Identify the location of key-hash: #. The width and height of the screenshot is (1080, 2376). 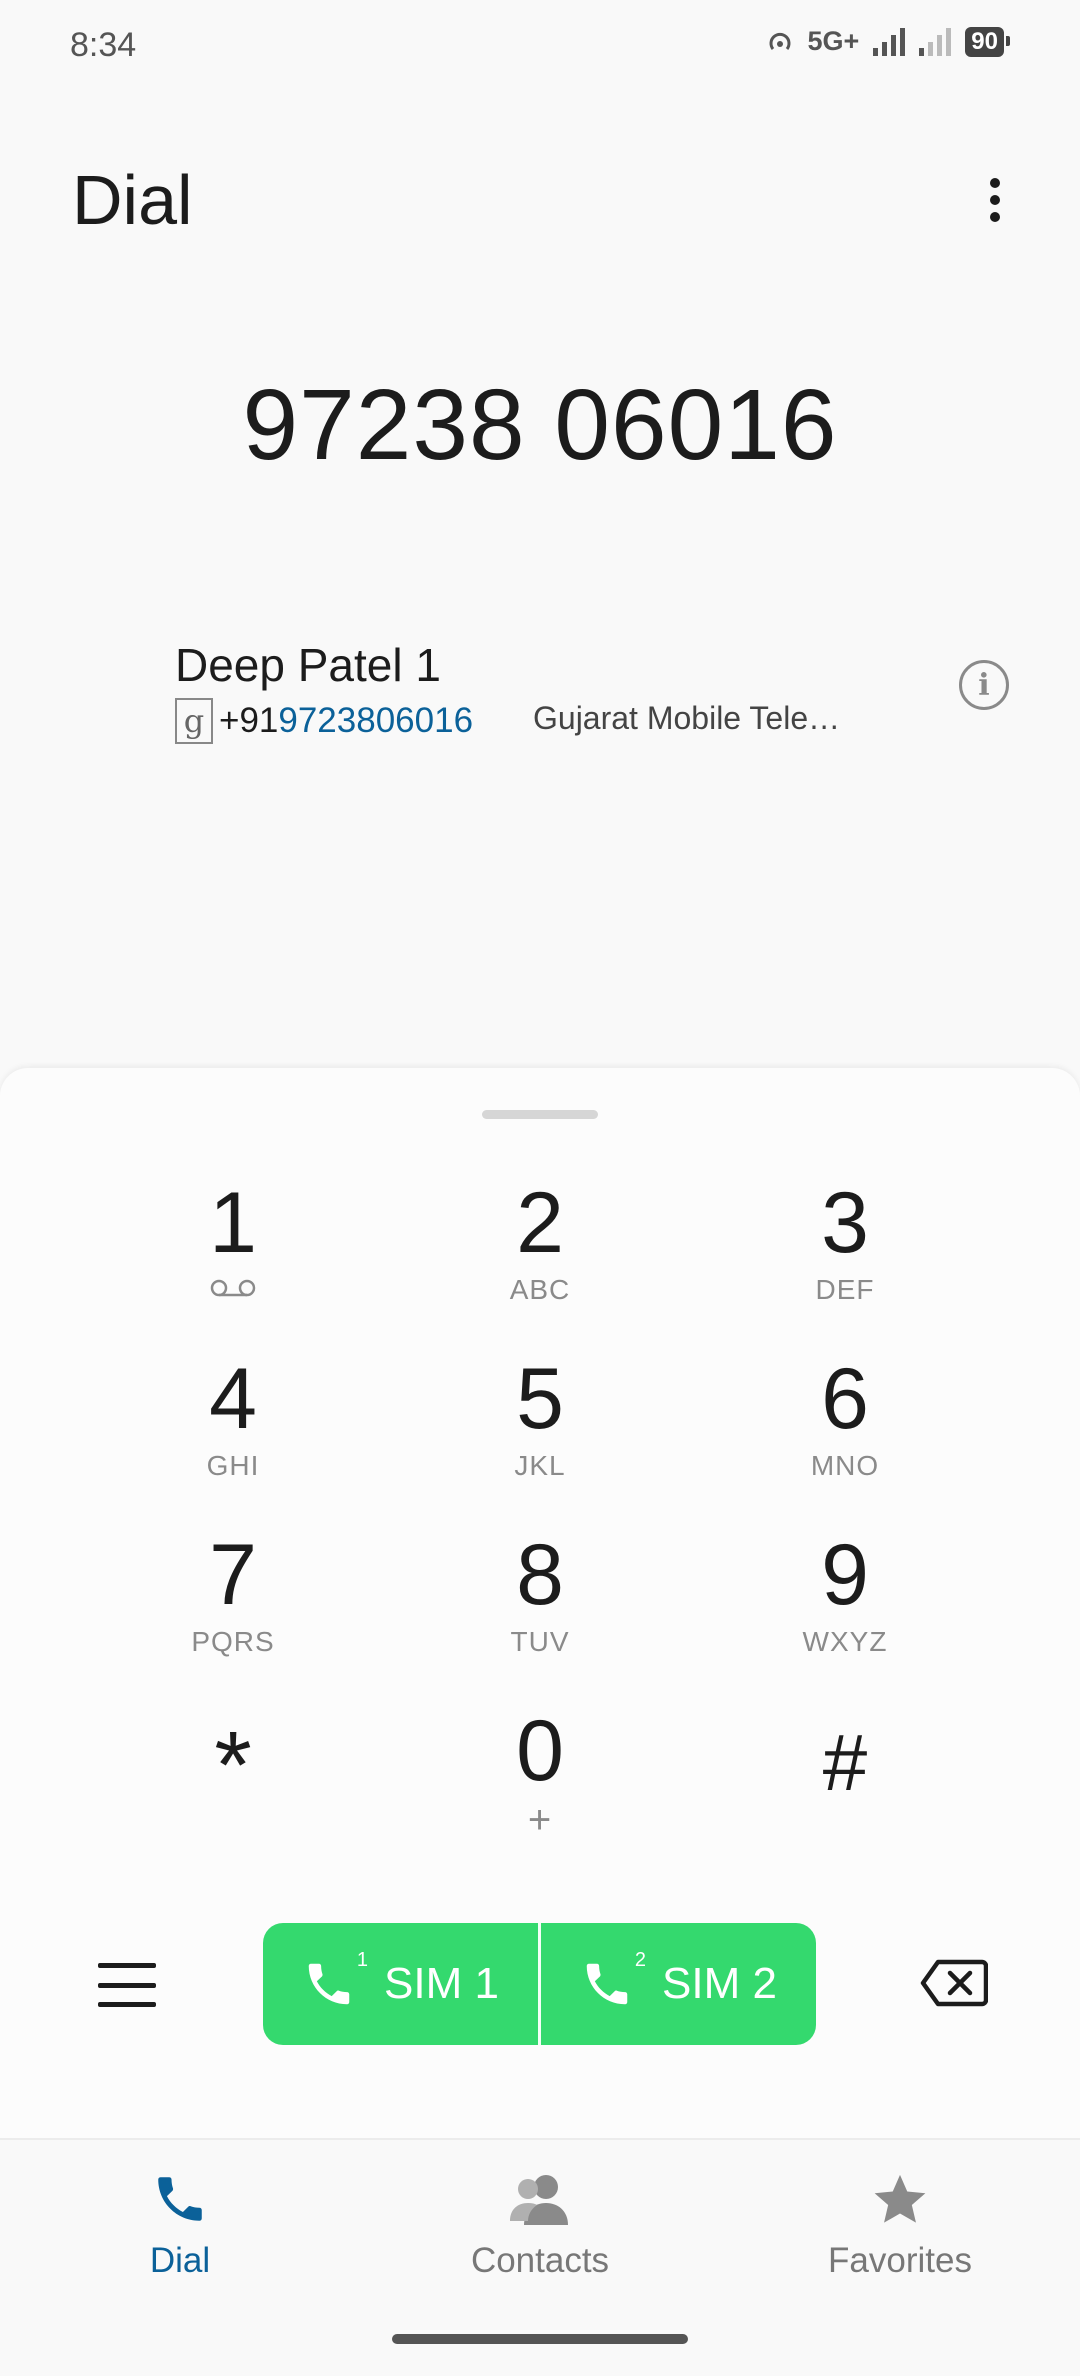
(845, 1793).